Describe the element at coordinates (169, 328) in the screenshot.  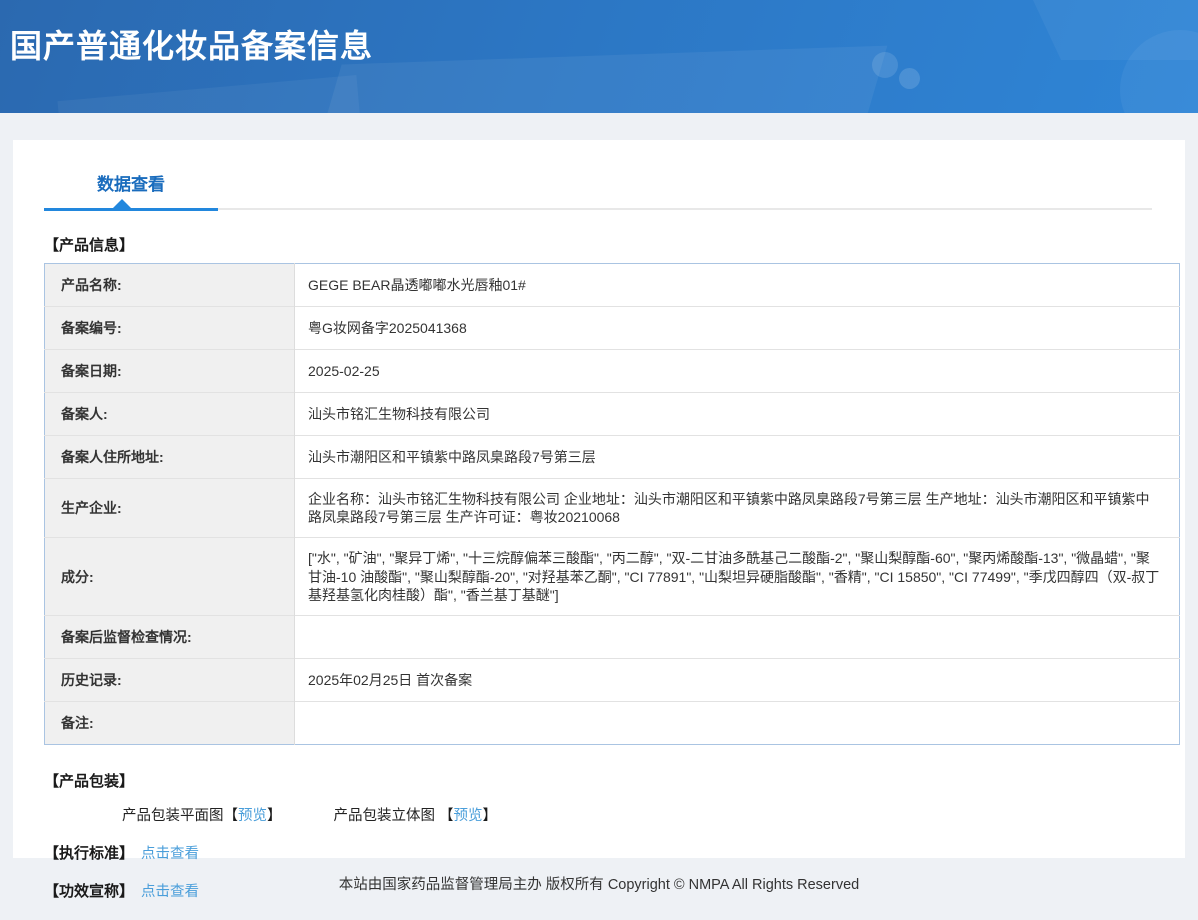
I see `row-label: 备案编号:` at that location.